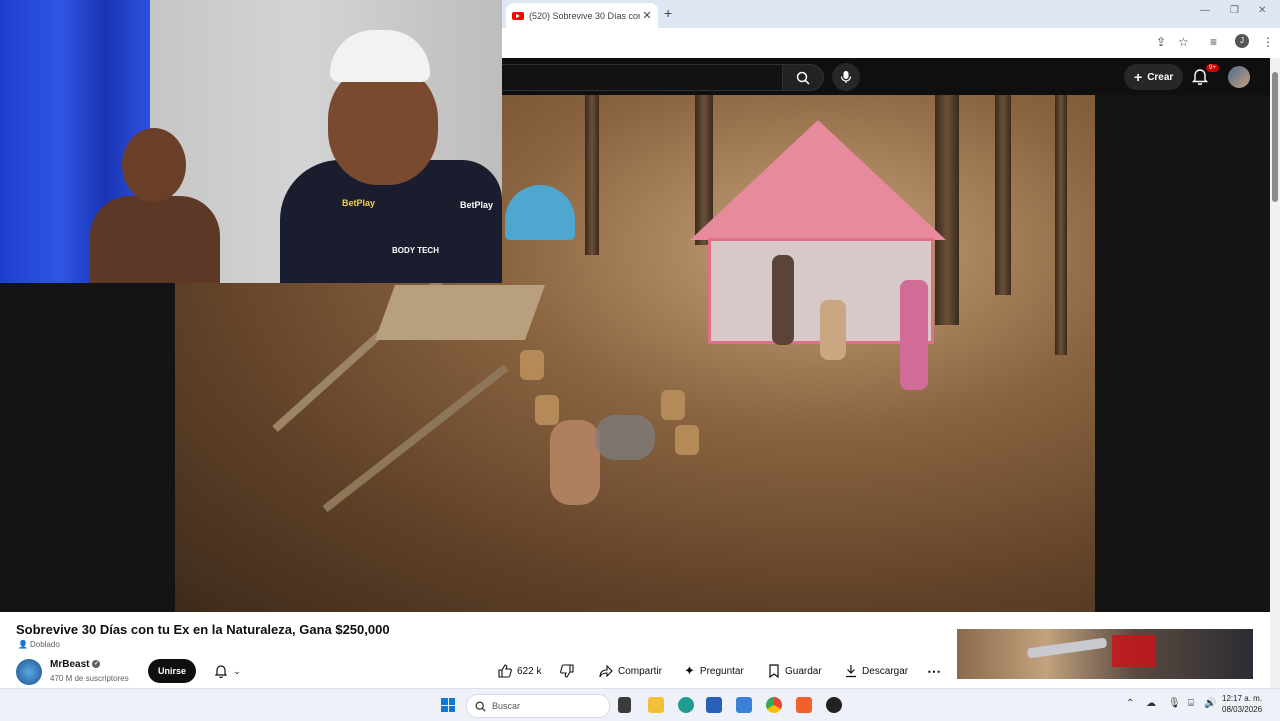 This screenshot has width=1280, height=721. Describe the element at coordinates (1174, 703) in the screenshot. I see `microphone-tray-icon: 🎙` at that location.